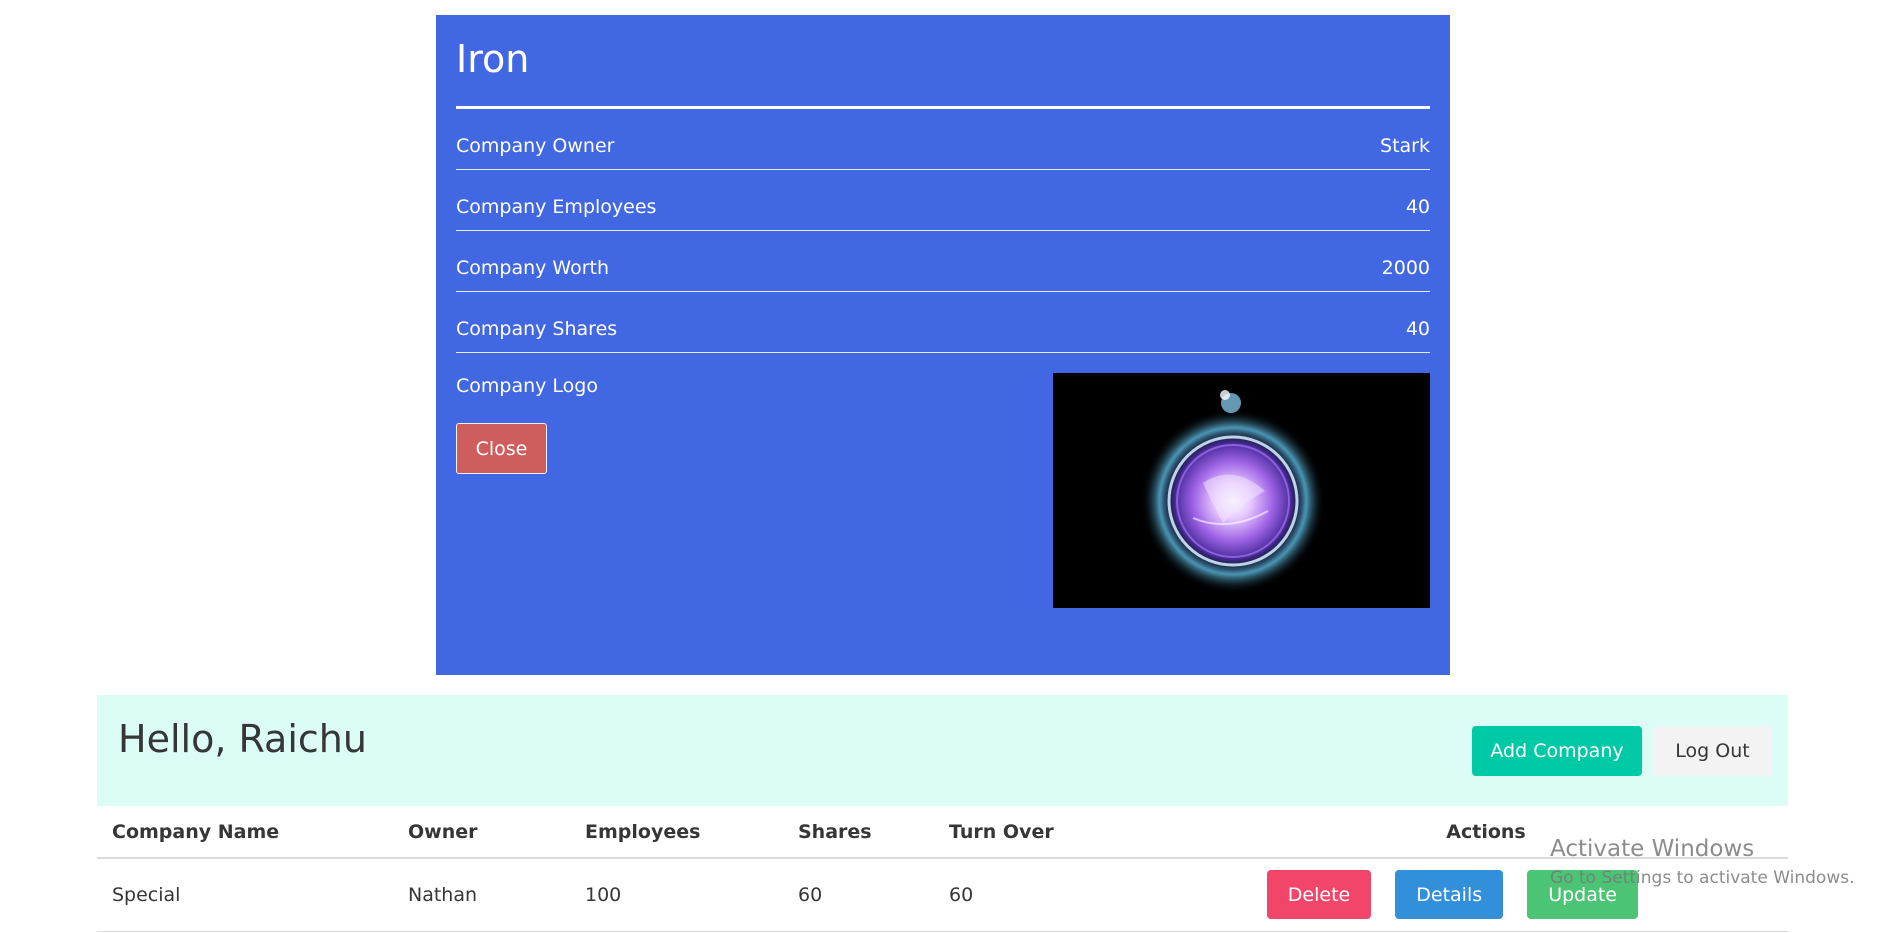 This screenshot has width=1877, height=933. Describe the element at coordinates (242, 739) in the screenshot. I see `greeting-title: Hello, Raichu` at that location.